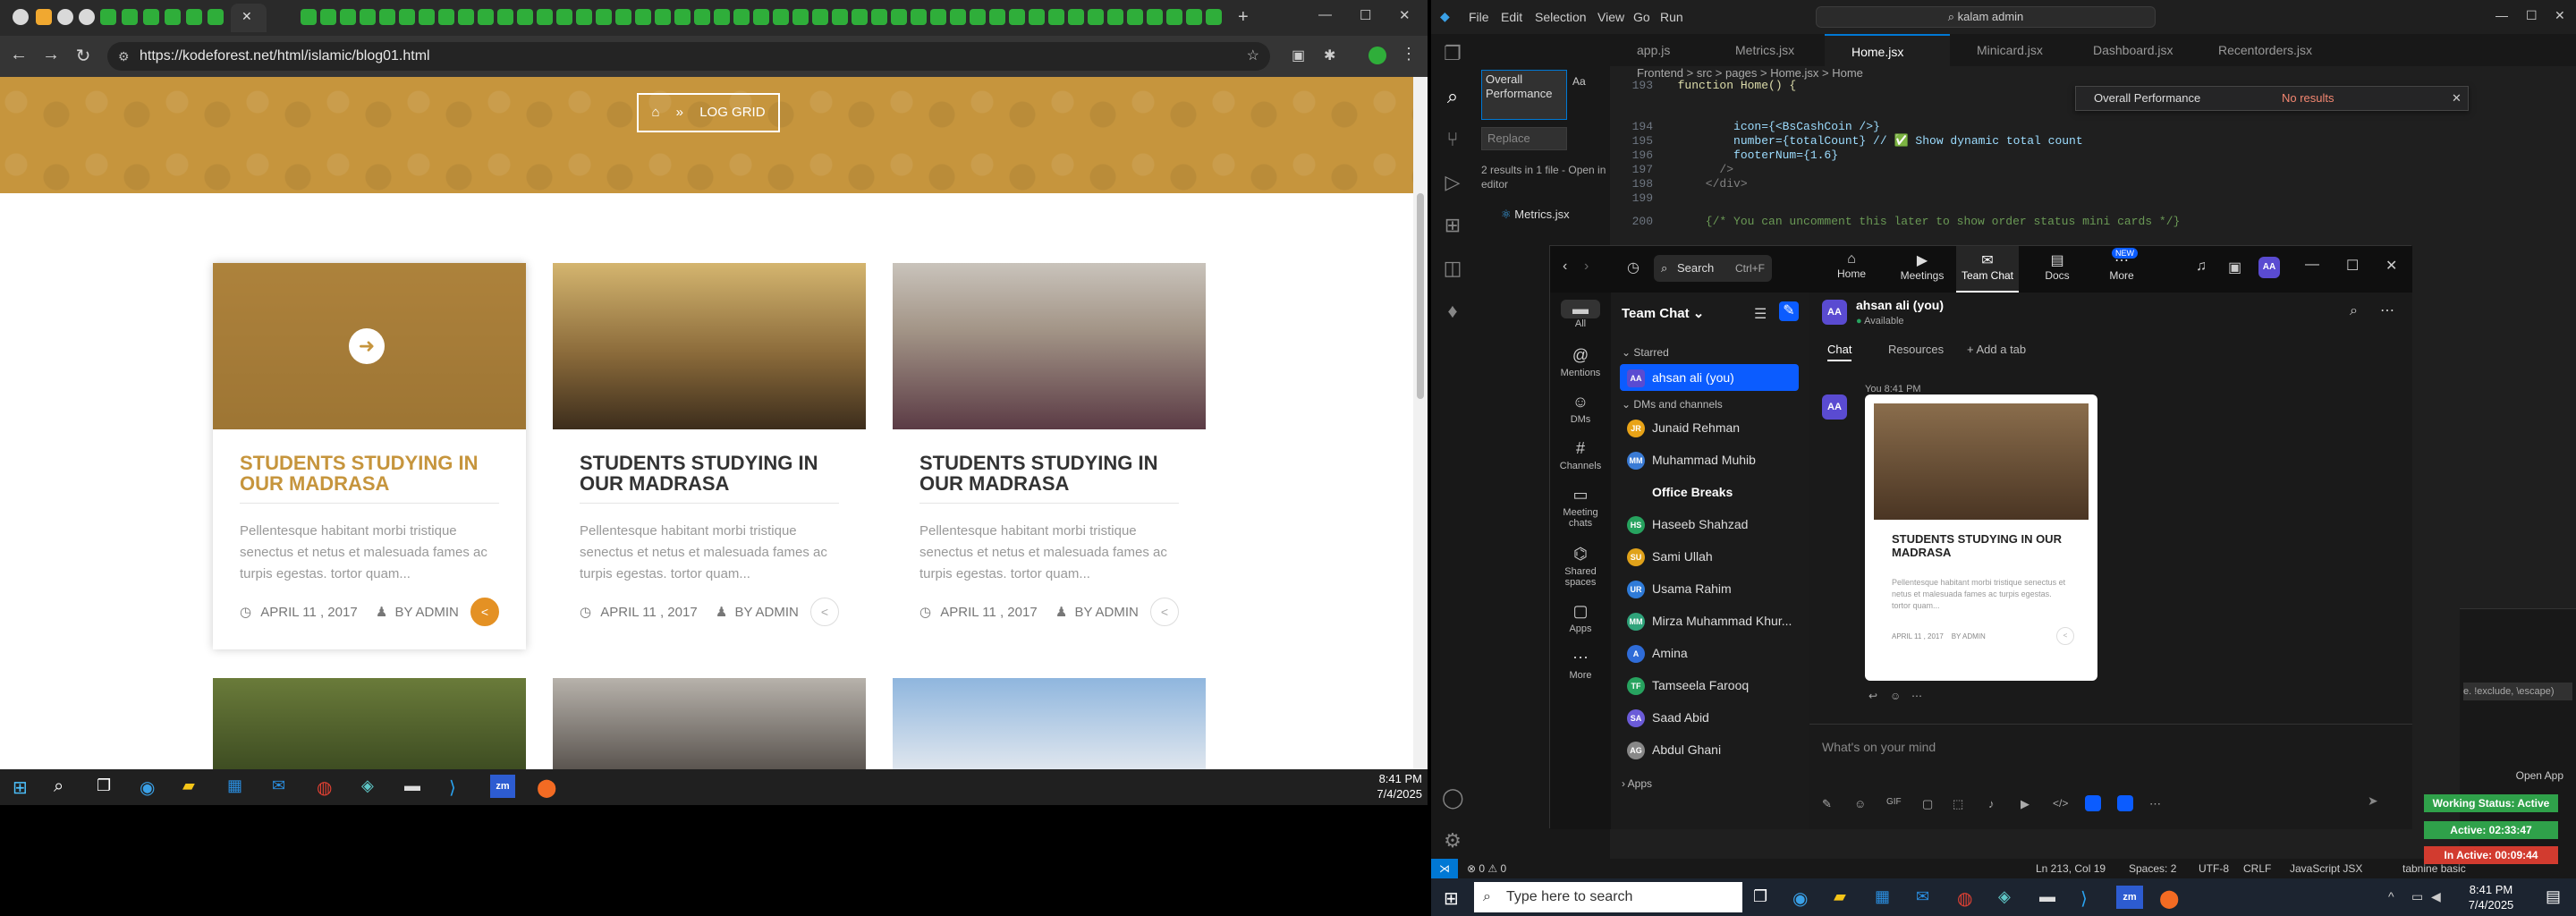  What do you see at coordinates (1663, 313) in the screenshot?
I see `list-title: Team Chat ⌄` at bounding box center [1663, 313].